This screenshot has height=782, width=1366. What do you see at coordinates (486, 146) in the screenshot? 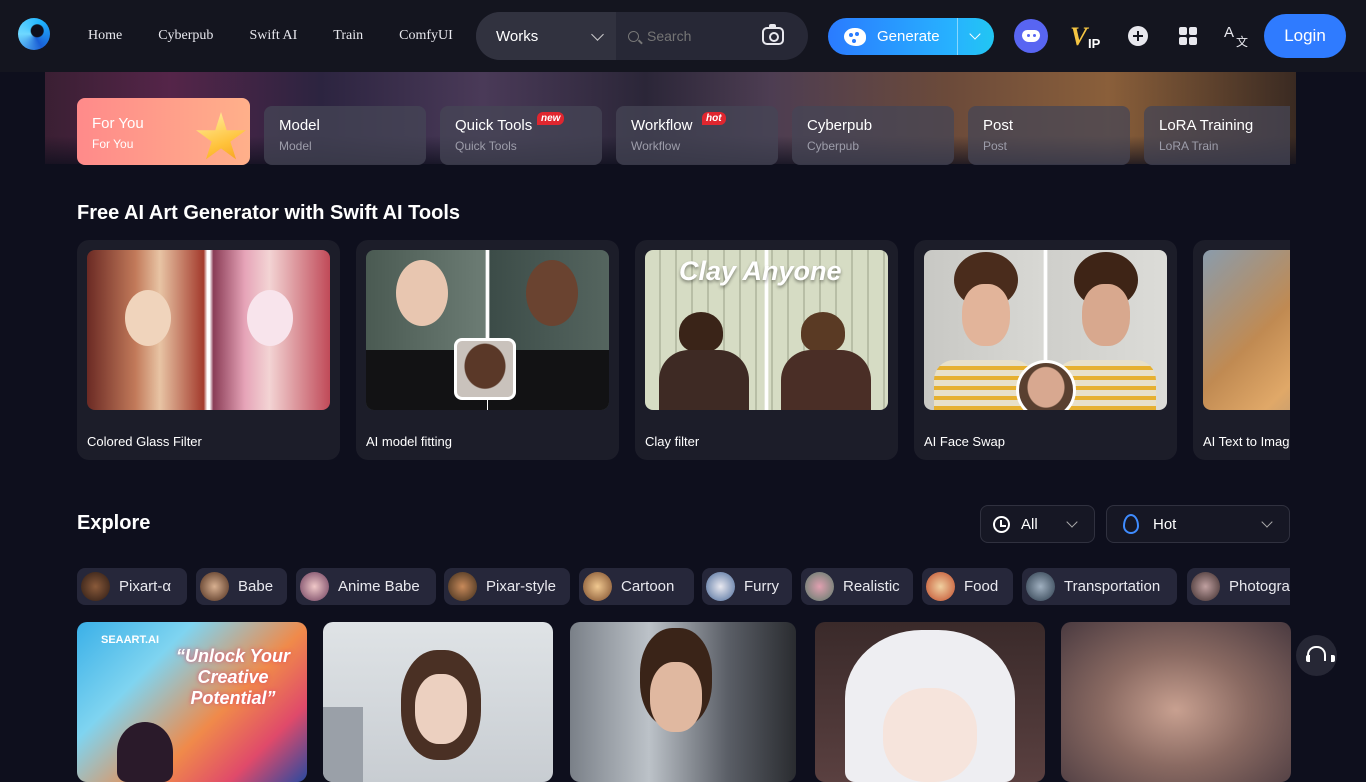
I see `category-subtitle: Quick Tools` at bounding box center [486, 146].